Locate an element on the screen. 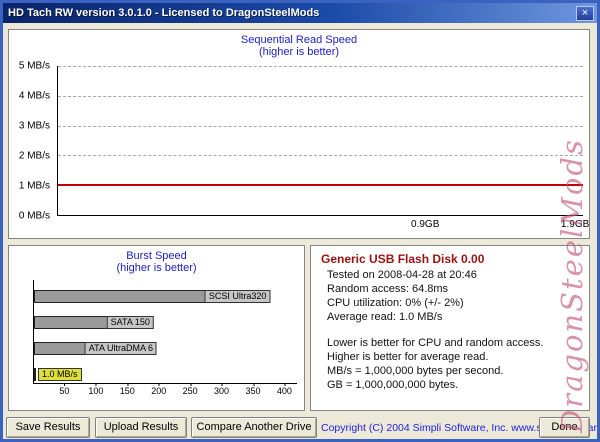  y-tick-label: 5 MB/s is located at coordinates (34, 66).